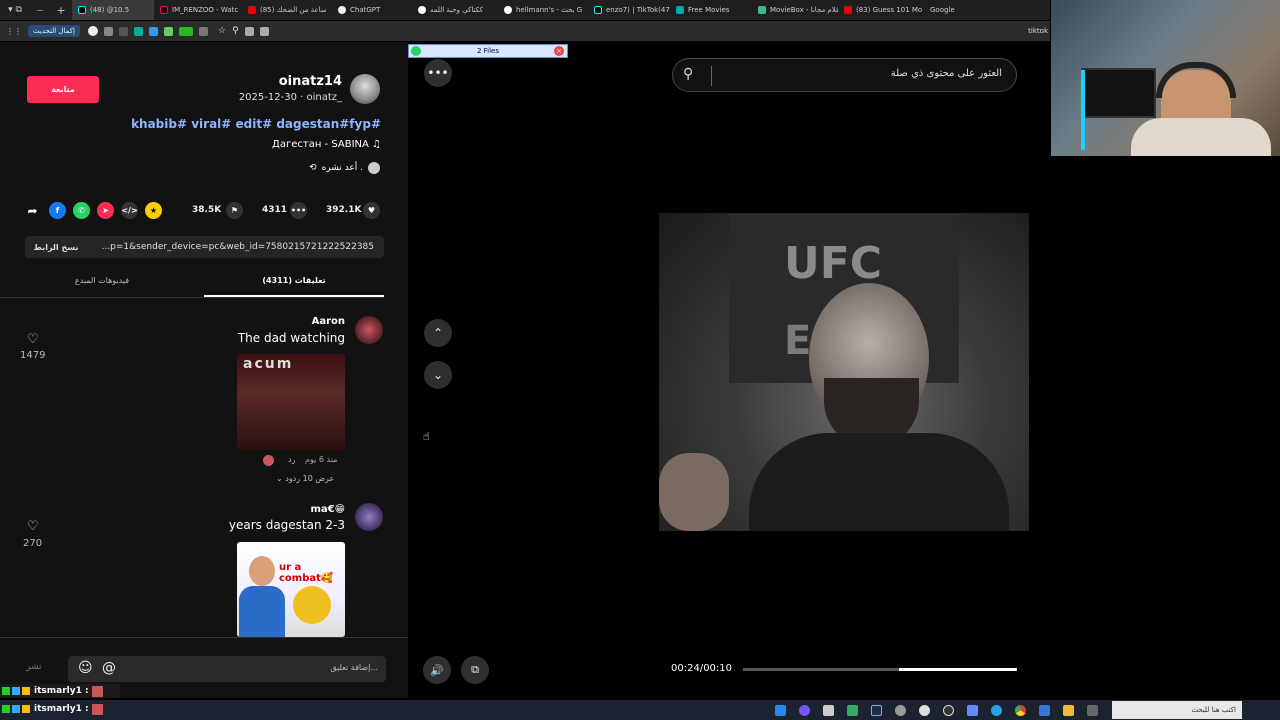 The height and width of the screenshot is (720, 1280). I want to click on embed-icon: </>, so click(129, 210).